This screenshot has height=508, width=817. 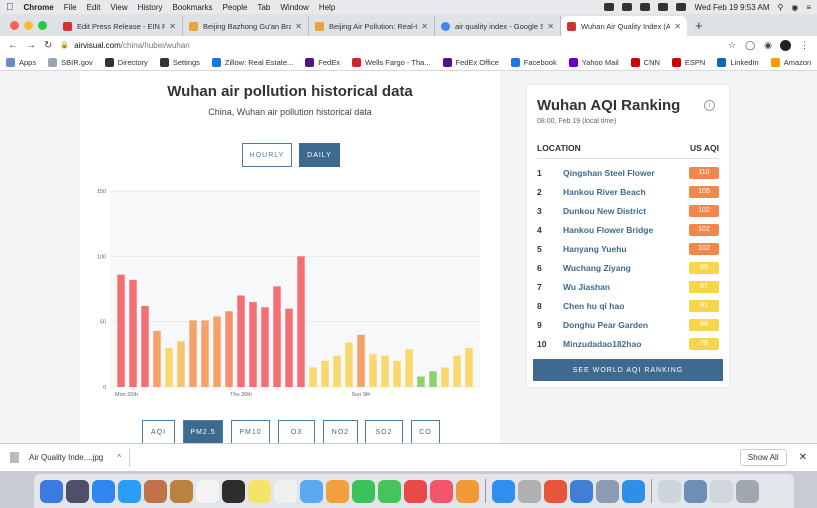 What do you see at coordinates (593, 62) in the screenshot?
I see `bookmark-item: Yahoo Mail` at bounding box center [593, 62].